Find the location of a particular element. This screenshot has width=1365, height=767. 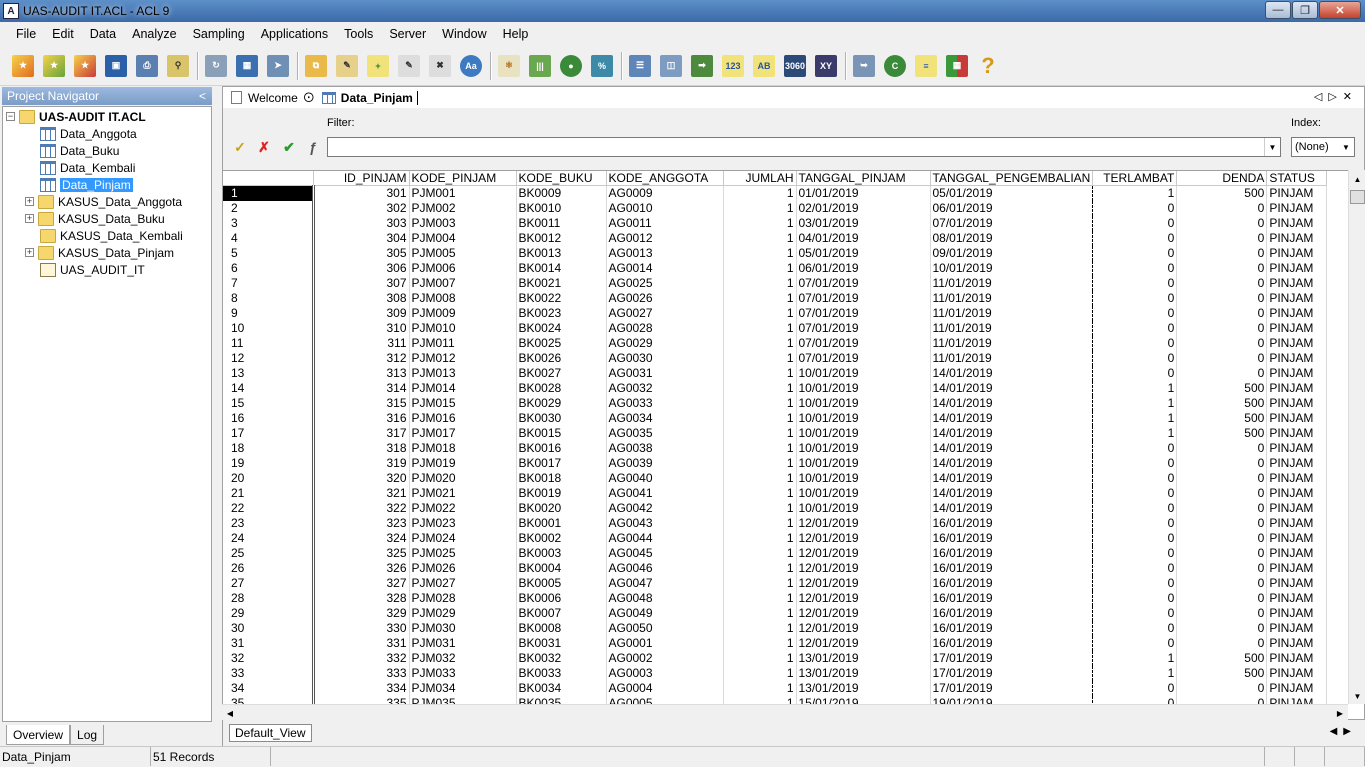

table-cell: AG0047 is located at coordinates (665, 583).